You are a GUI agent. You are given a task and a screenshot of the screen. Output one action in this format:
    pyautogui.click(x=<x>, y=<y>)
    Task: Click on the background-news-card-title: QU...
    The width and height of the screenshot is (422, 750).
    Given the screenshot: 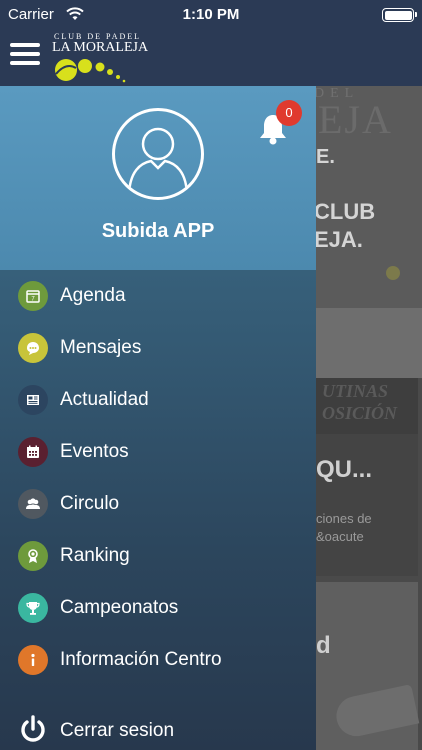 What is the action you would take?
    pyautogui.click(x=344, y=469)
    